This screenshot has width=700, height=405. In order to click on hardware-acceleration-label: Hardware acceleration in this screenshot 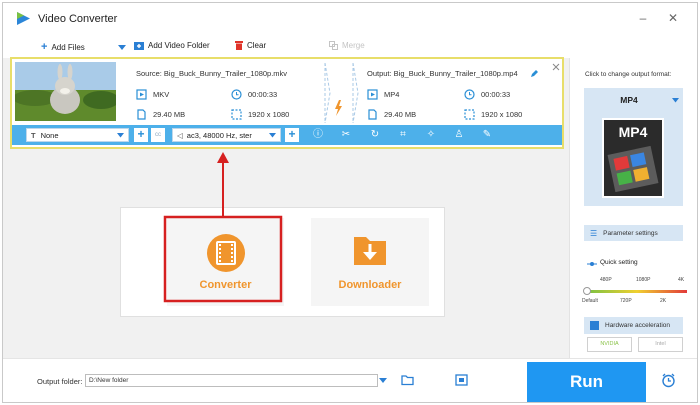, I will do `click(638, 325)`.